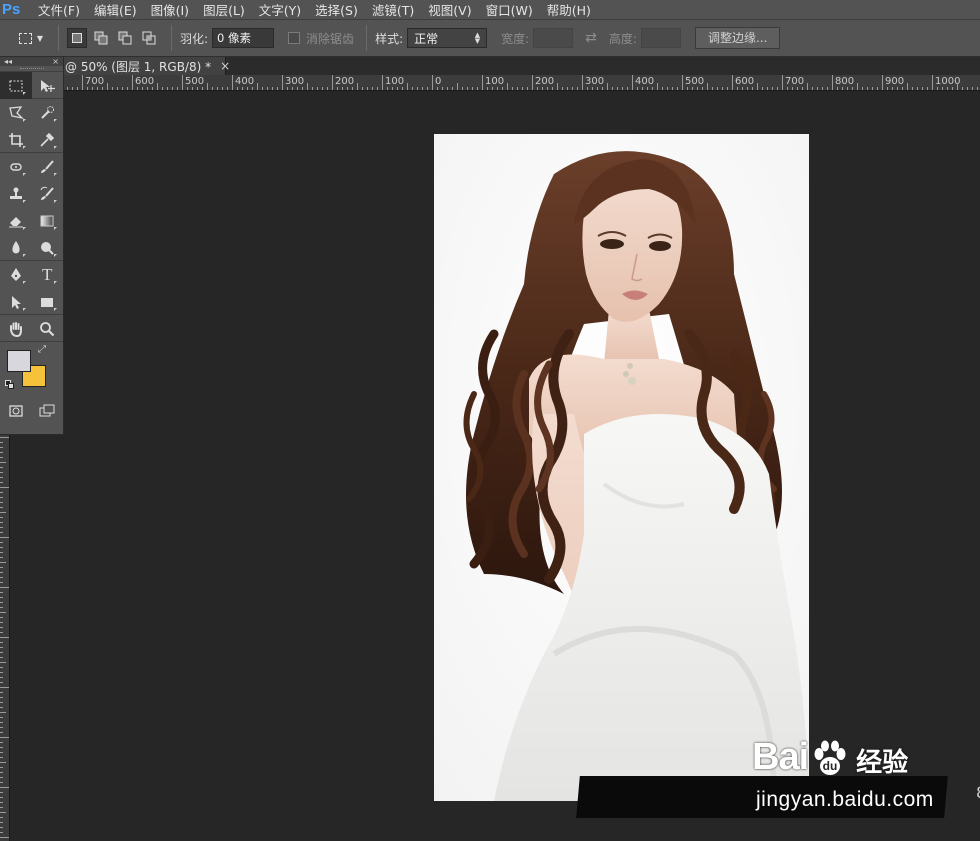 Image resolution: width=980 pixels, height=841 pixels. What do you see at coordinates (115, 9) in the screenshot?
I see `menu-edit: 编辑(E)` at bounding box center [115, 9].